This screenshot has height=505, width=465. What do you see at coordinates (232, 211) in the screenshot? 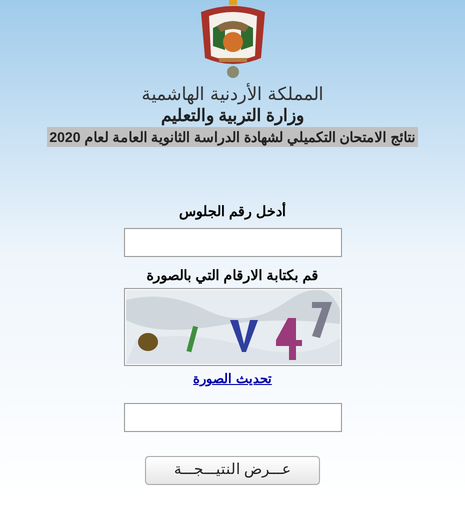
I see `seat-number-label: أدخل رقم الجلوس` at bounding box center [232, 211].